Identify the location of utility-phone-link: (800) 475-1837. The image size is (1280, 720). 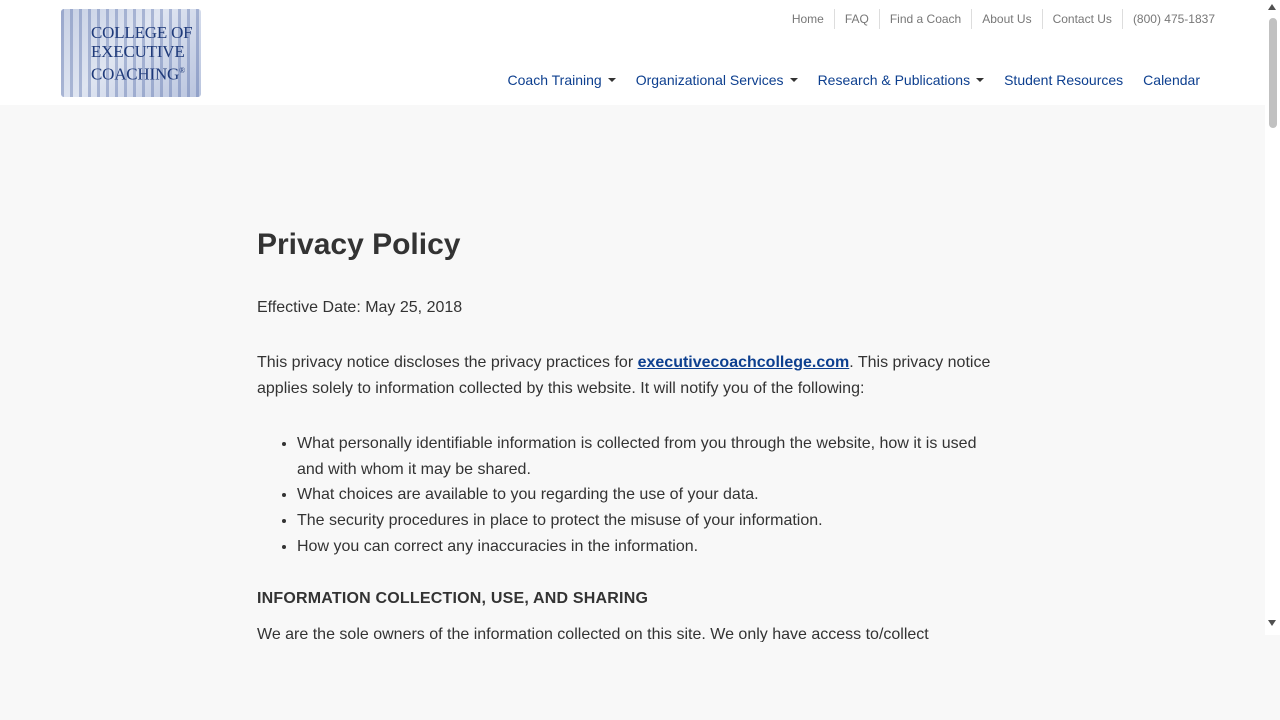
(1173, 19).